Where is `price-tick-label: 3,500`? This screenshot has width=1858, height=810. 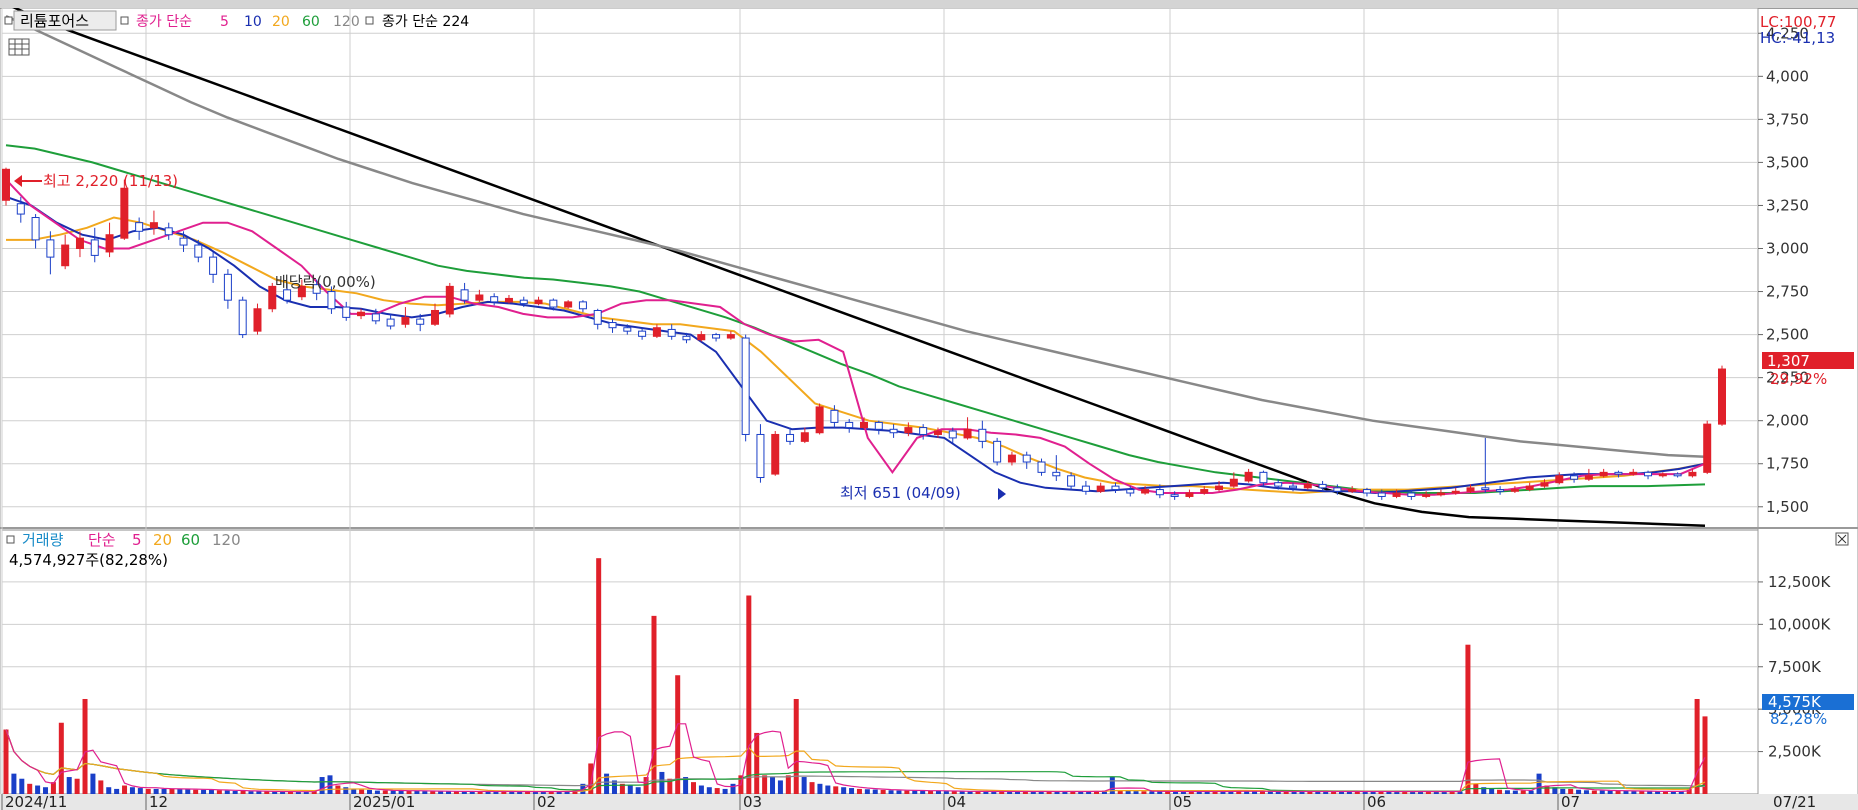 price-tick-label: 3,500 is located at coordinates (1787, 162).